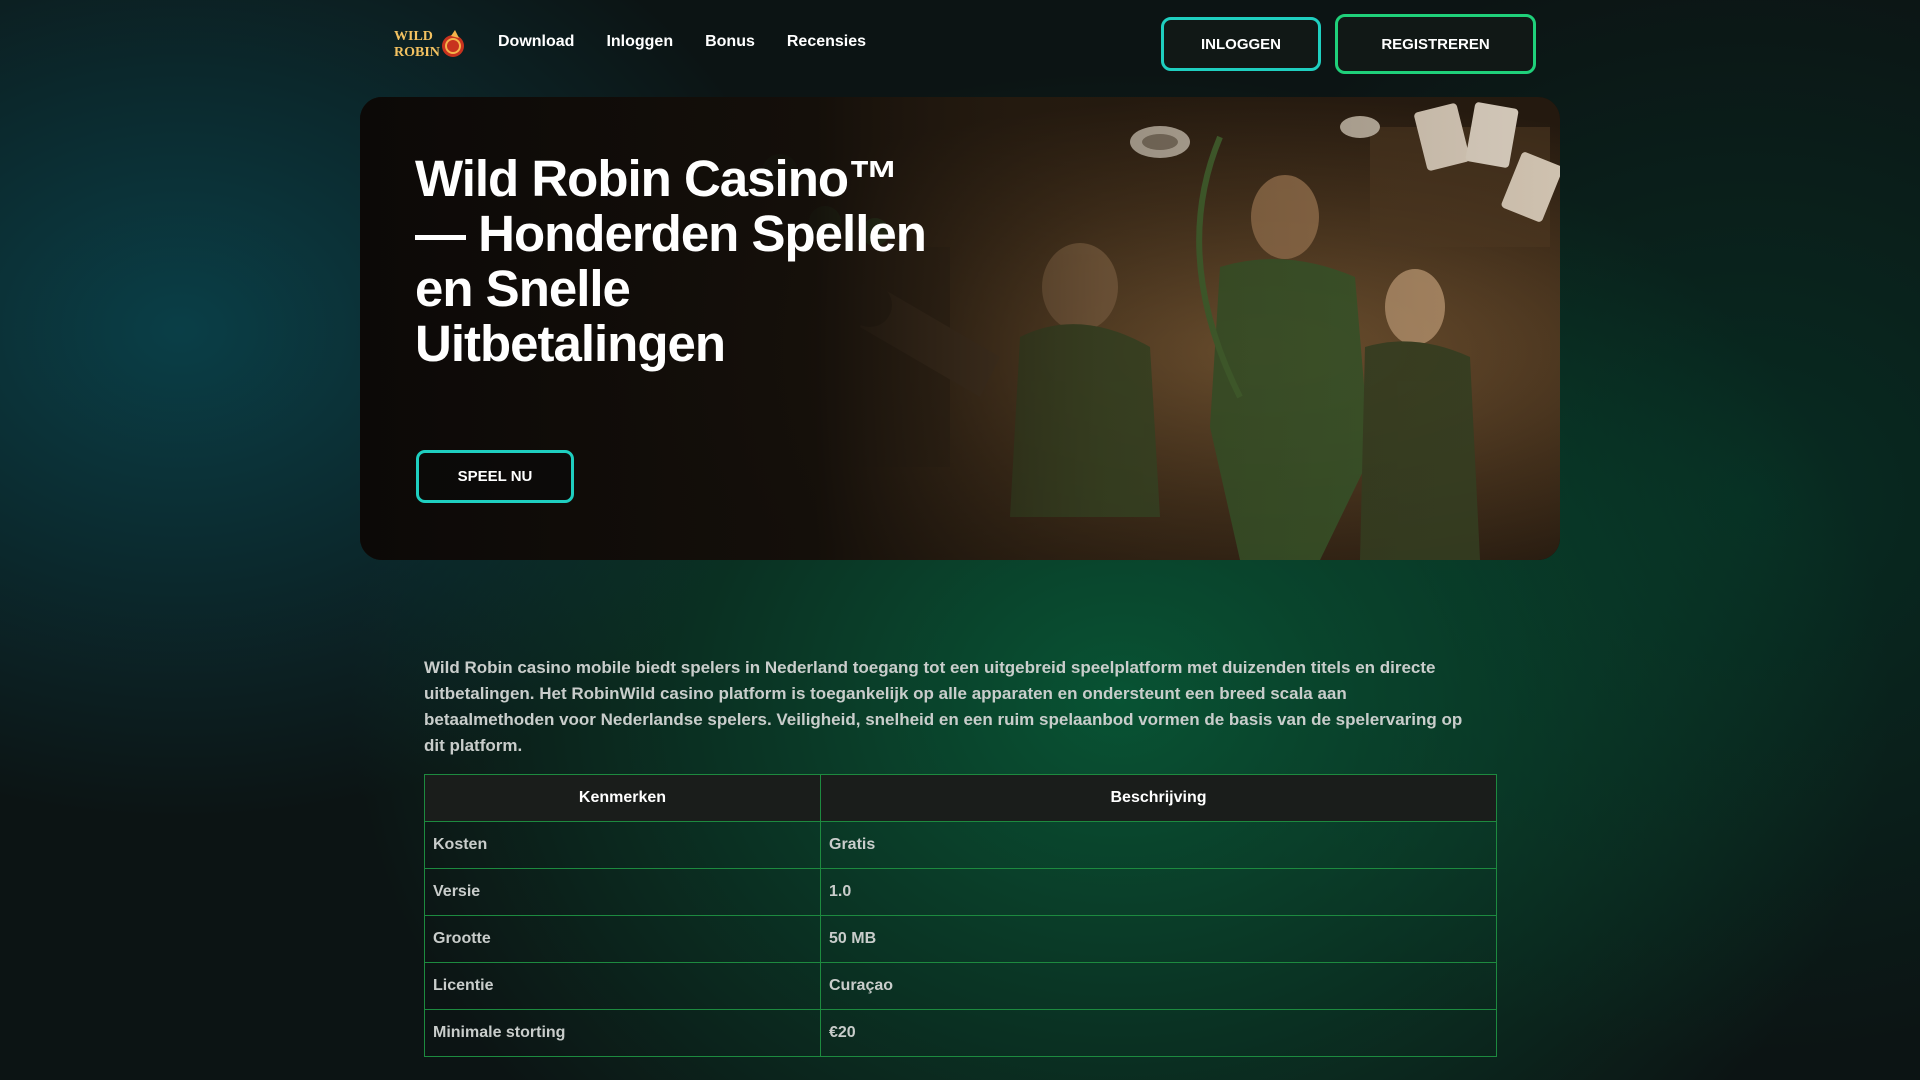 This screenshot has height=1080, width=1920. Describe the element at coordinates (1435, 44) in the screenshot. I see `register-button: REGISTREREN` at that location.